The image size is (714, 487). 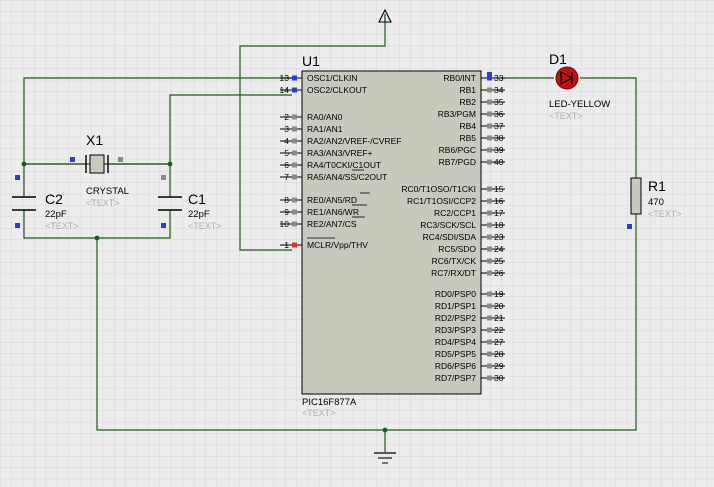 What do you see at coordinates (337, 245) in the screenshot?
I see `pin-name: MCLR/Vpp/THV` at bounding box center [337, 245].